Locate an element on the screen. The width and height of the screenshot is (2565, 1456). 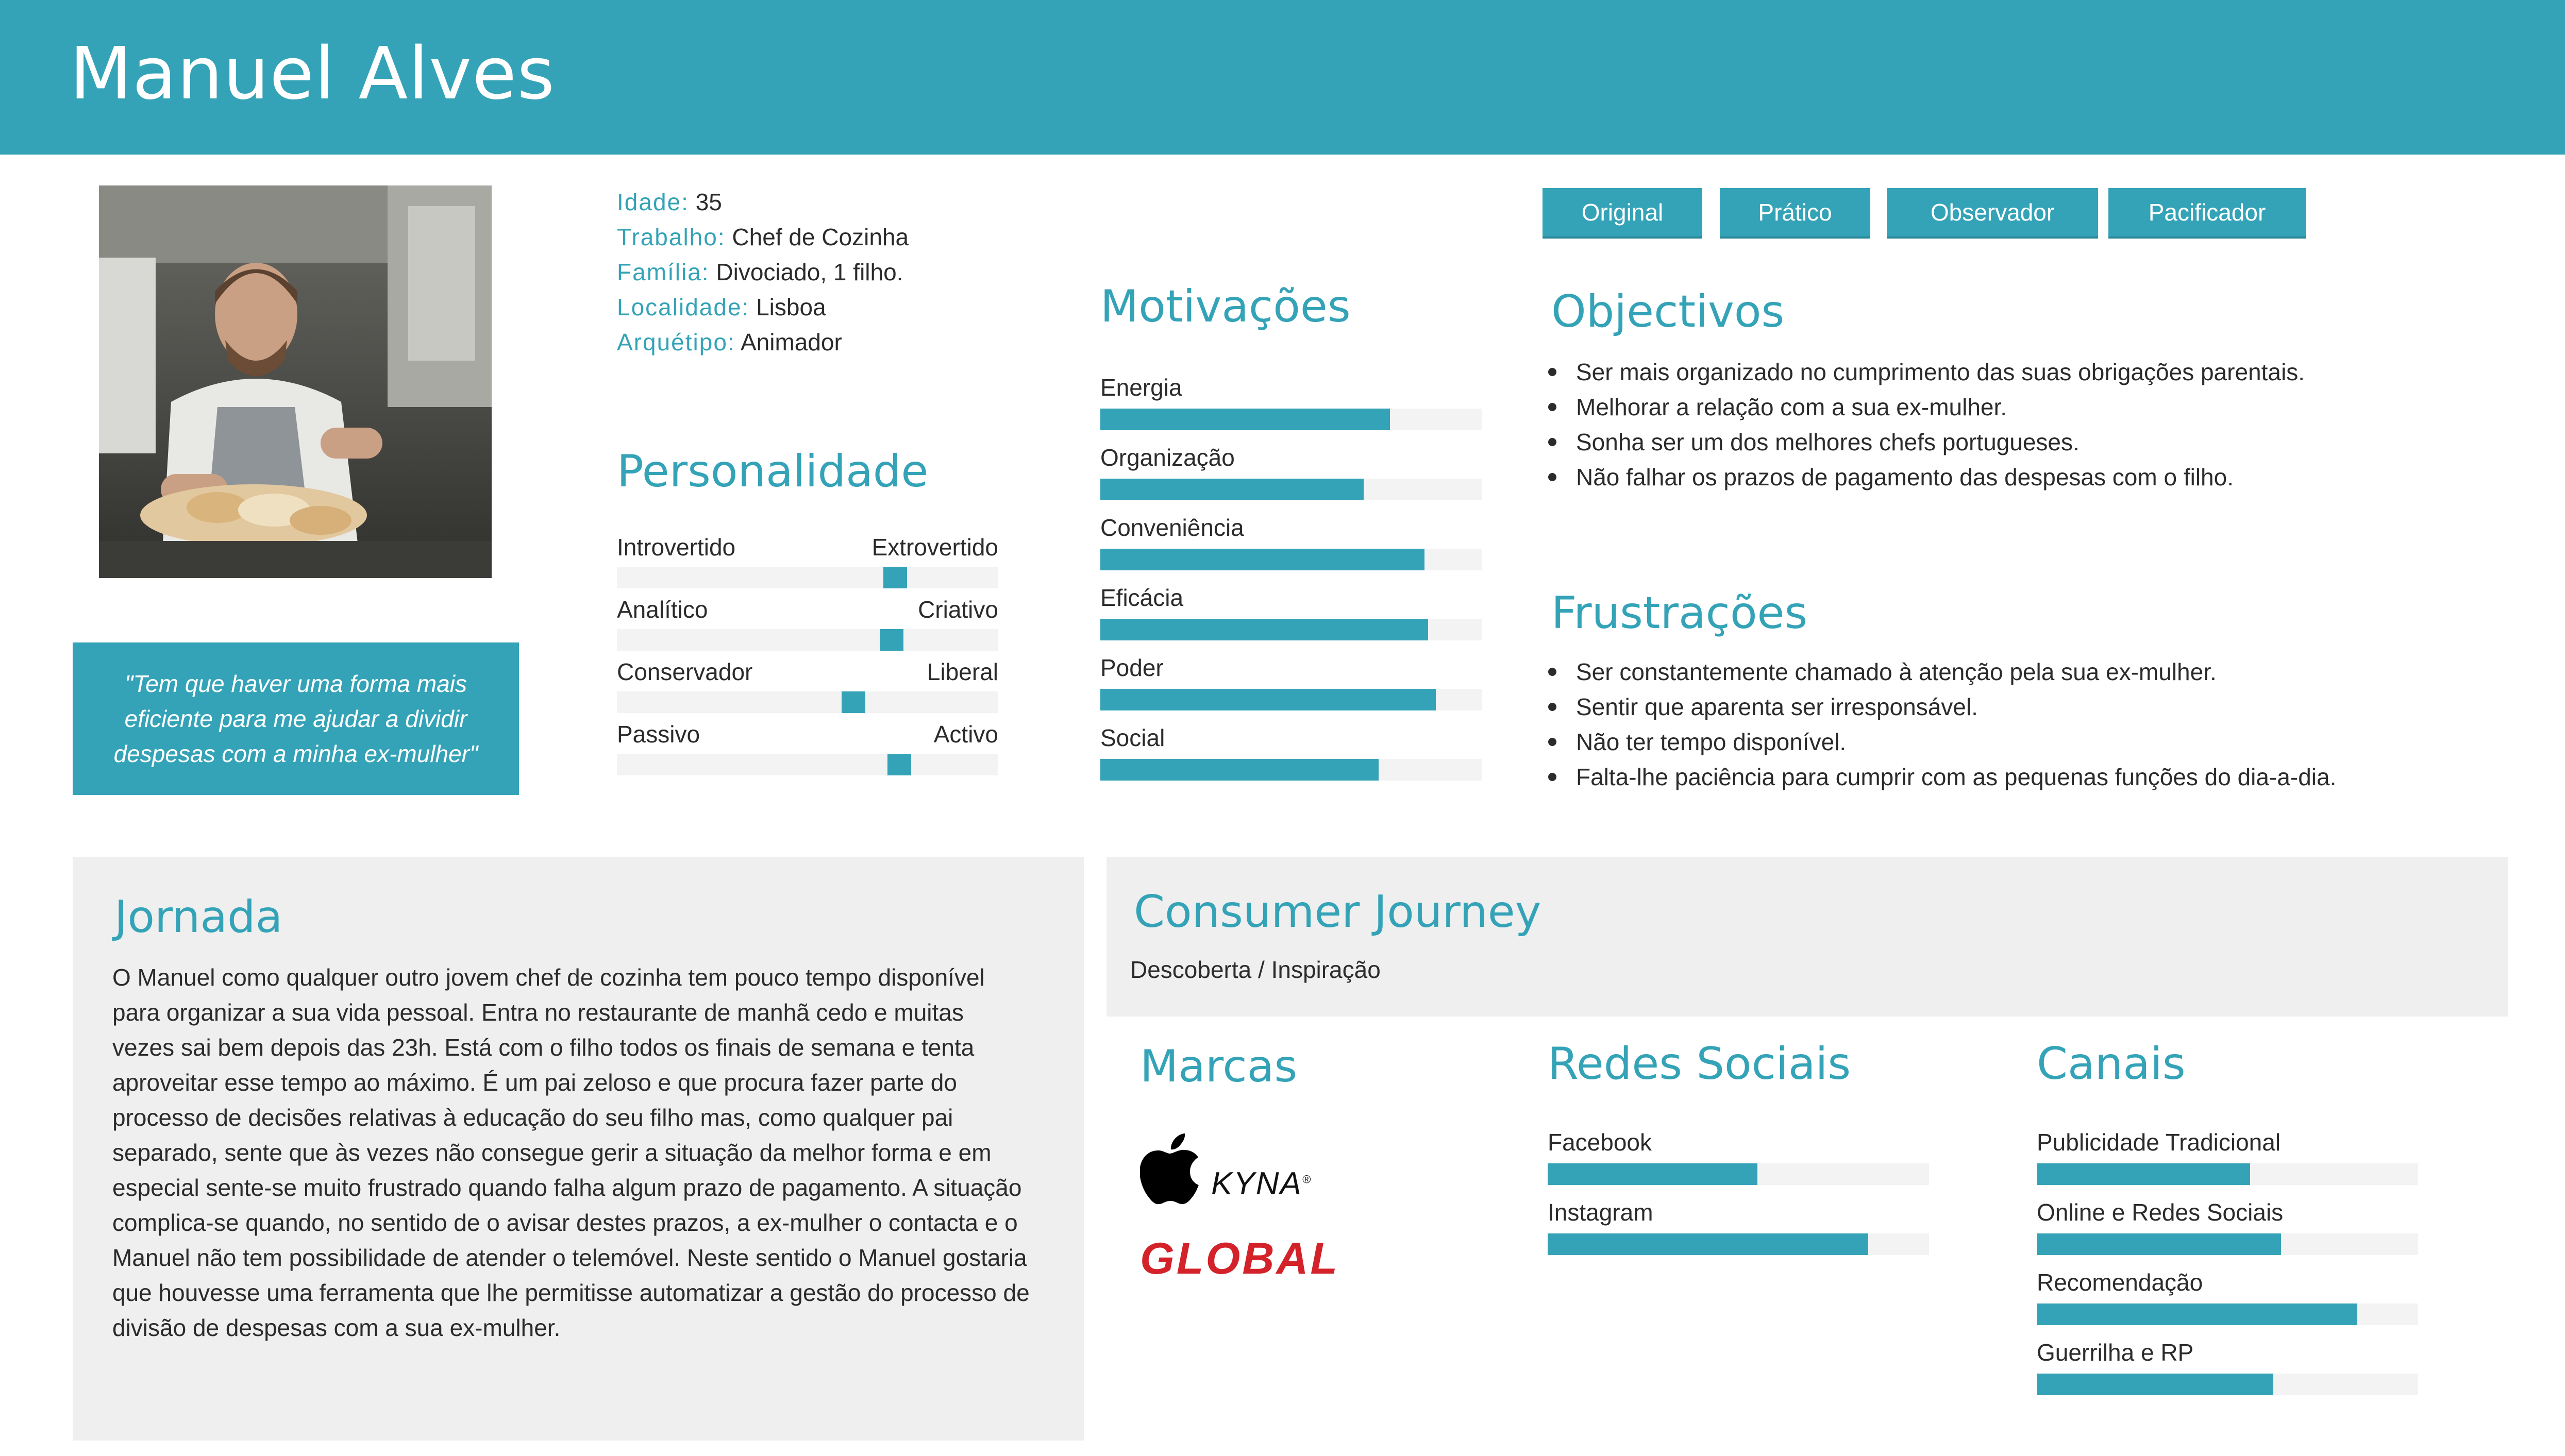
bio-family: Família: Divociado, 1 filho. is located at coordinates (849, 273).